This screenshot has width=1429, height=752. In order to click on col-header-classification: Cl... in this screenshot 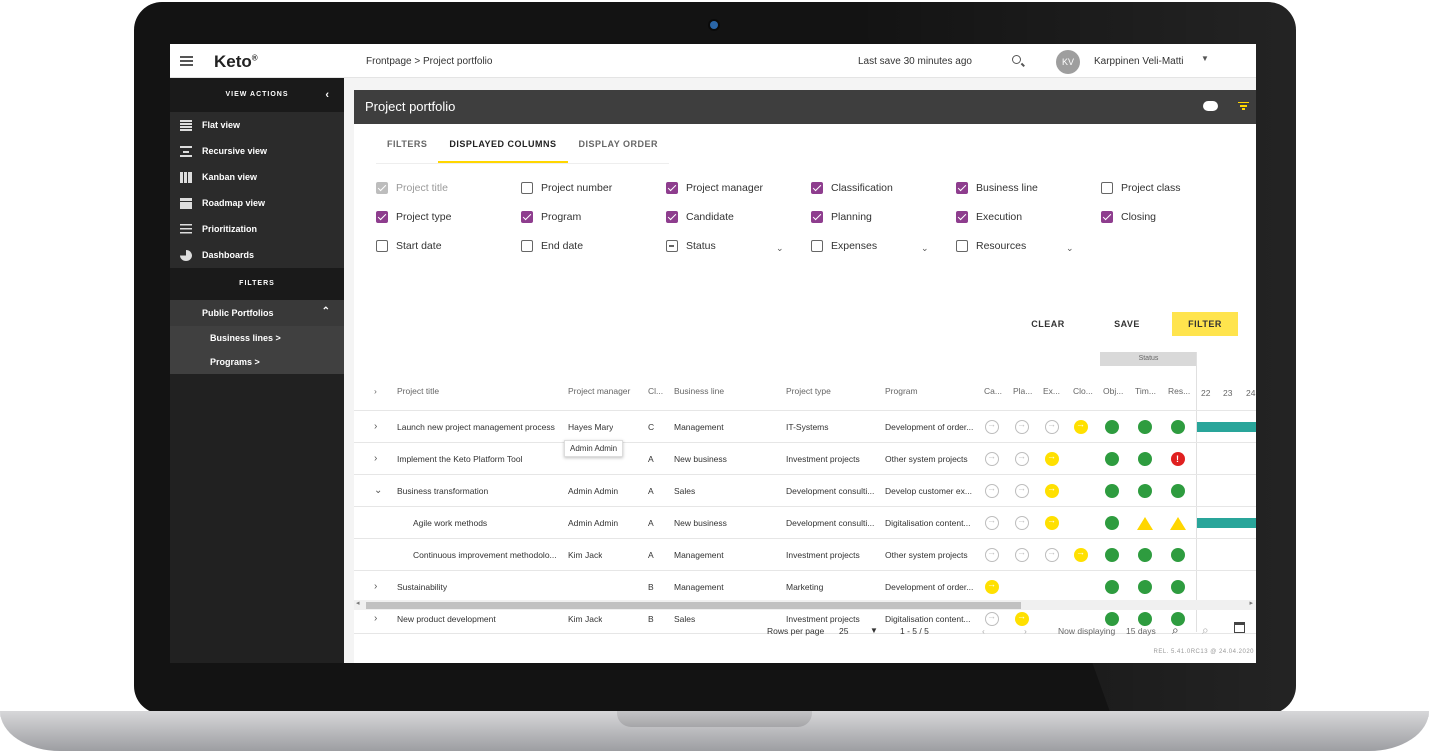, I will do `click(655, 391)`.